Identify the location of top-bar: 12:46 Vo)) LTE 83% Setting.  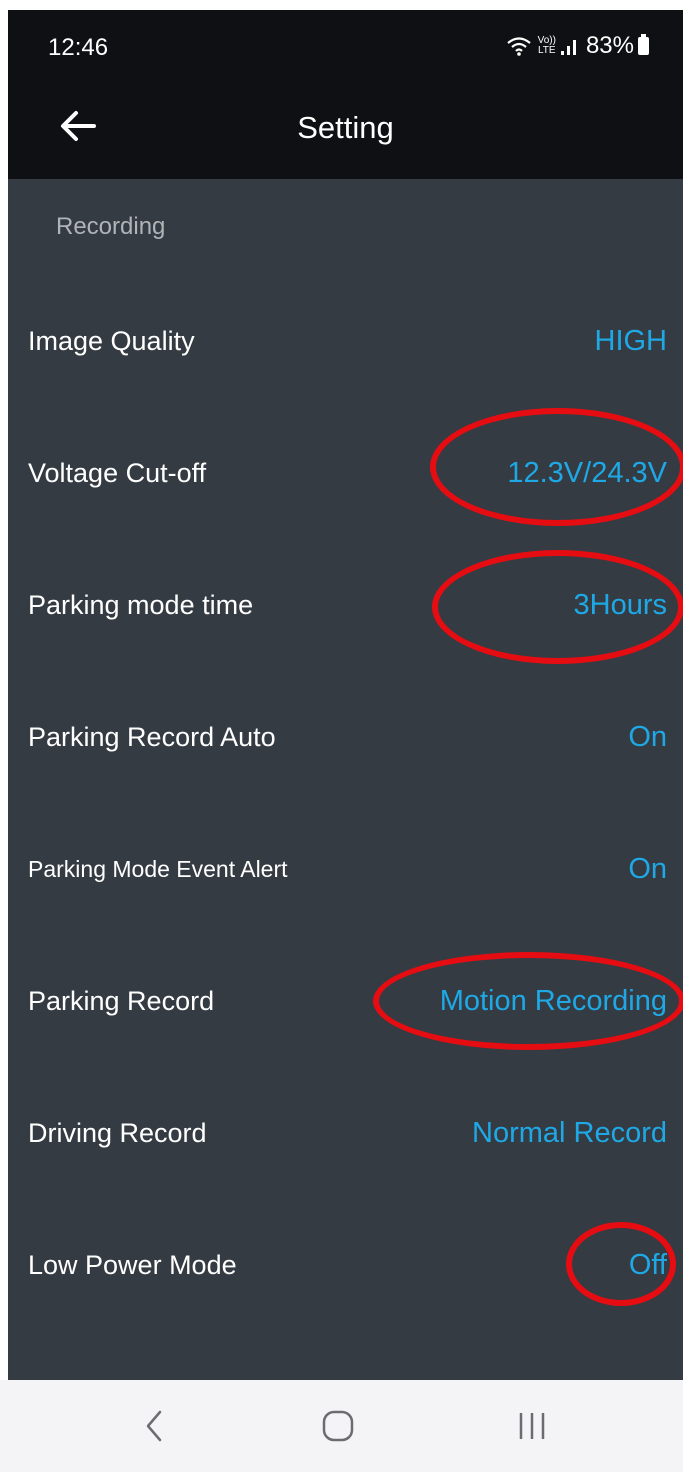
(345, 94).